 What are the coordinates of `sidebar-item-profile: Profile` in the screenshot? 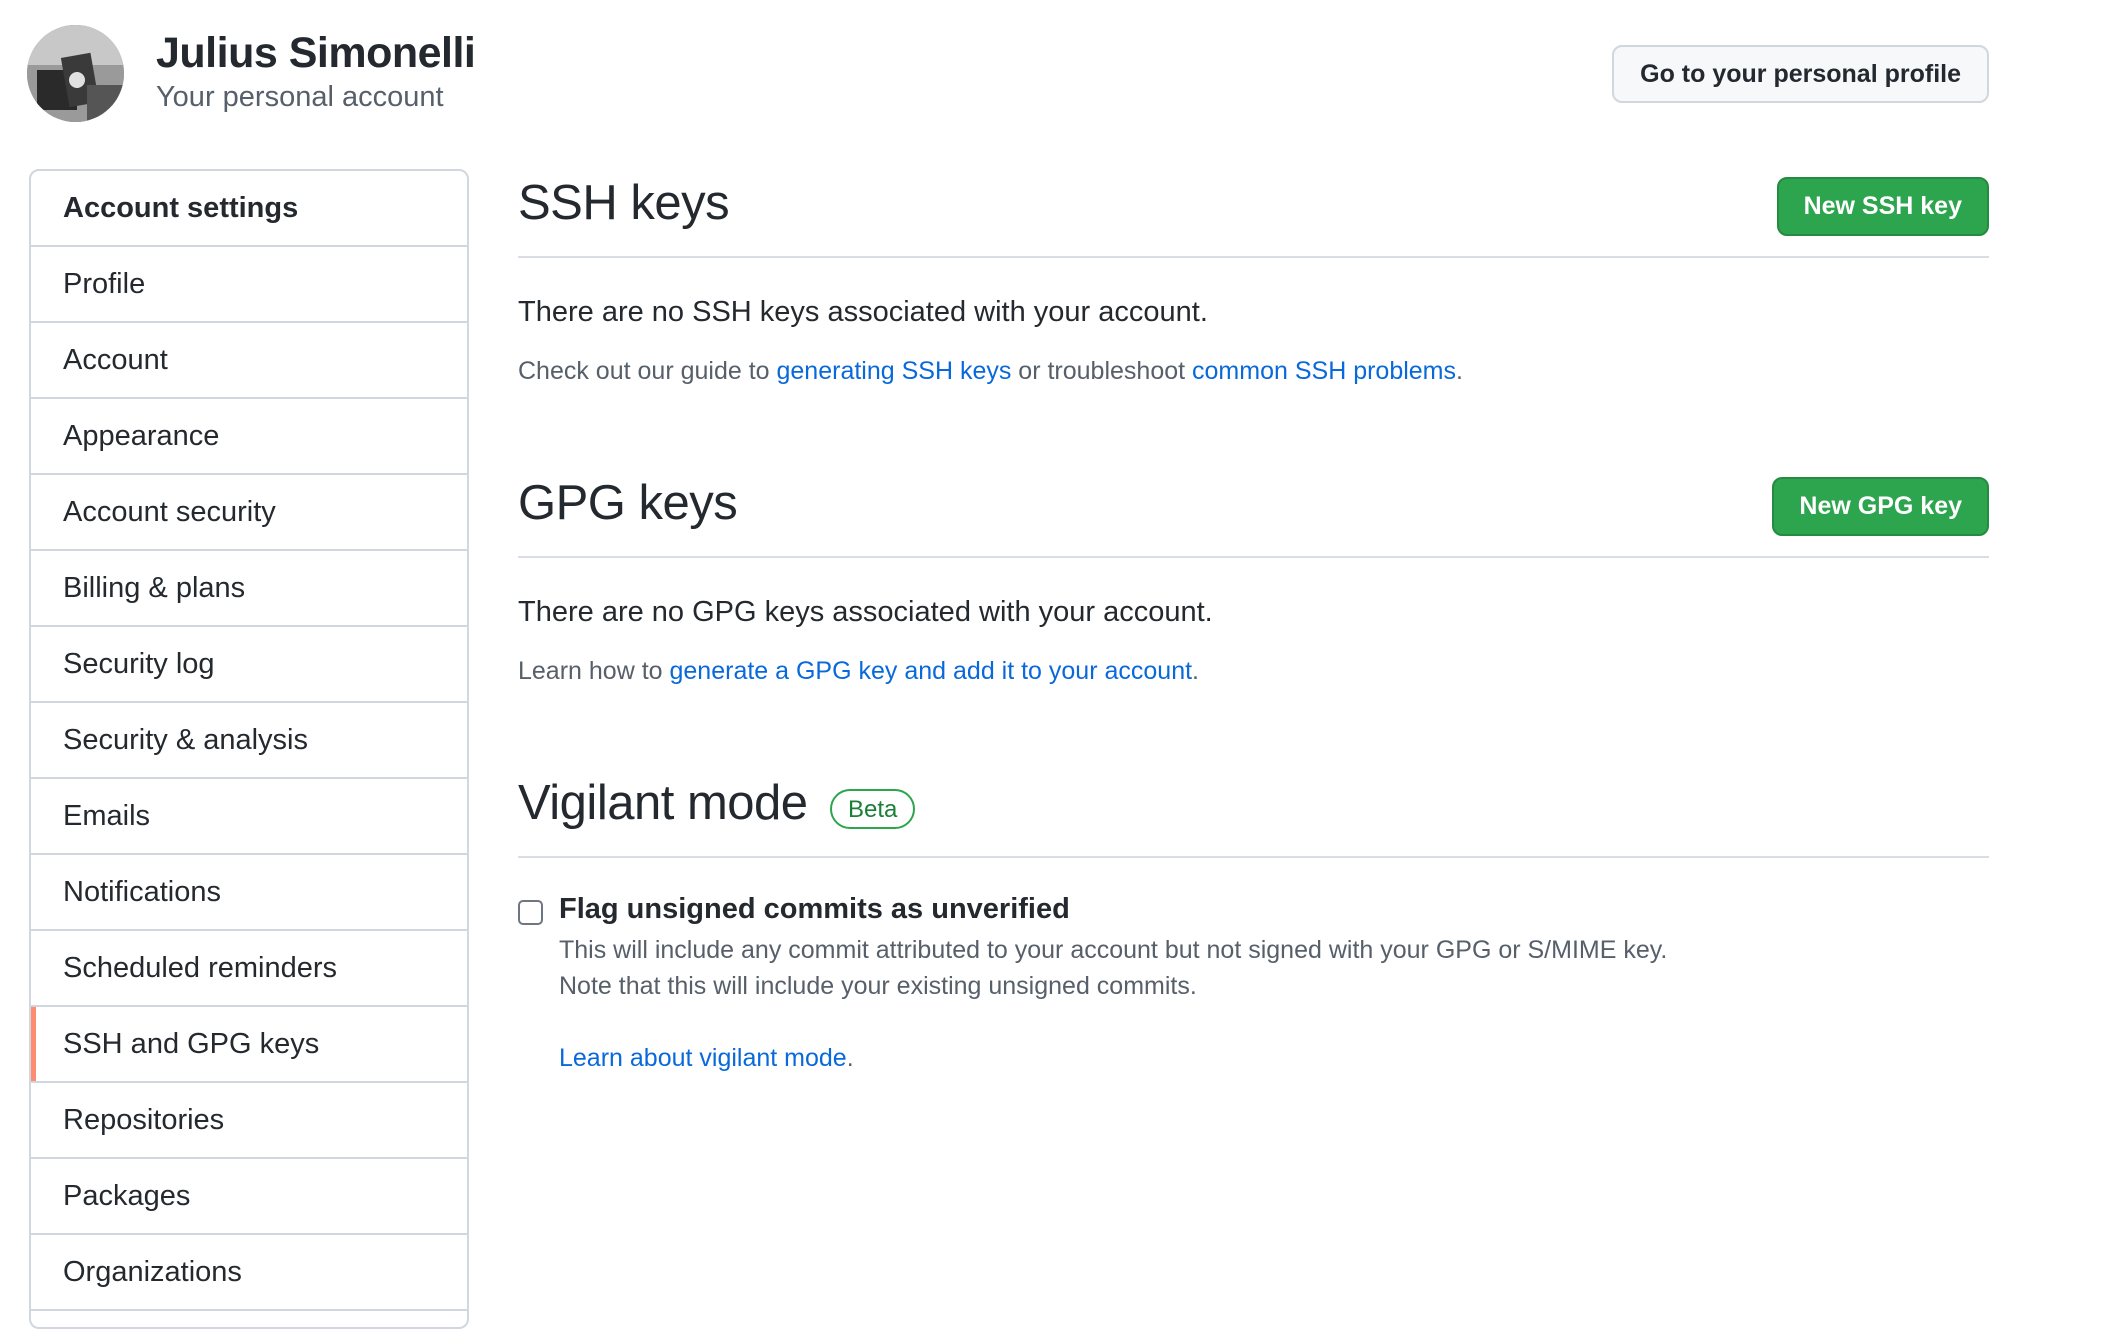 It's located at (249, 285).